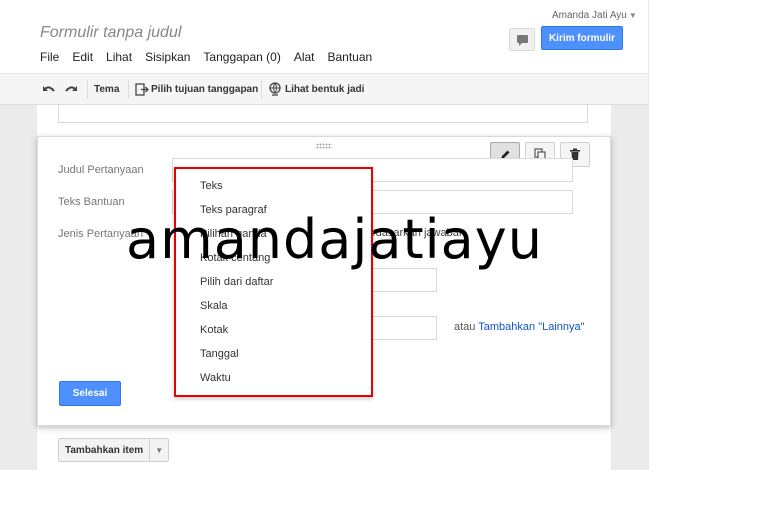 The height and width of the screenshot is (519, 770). Describe the element at coordinates (648, 235) in the screenshot. I see `window-edge` at that location.